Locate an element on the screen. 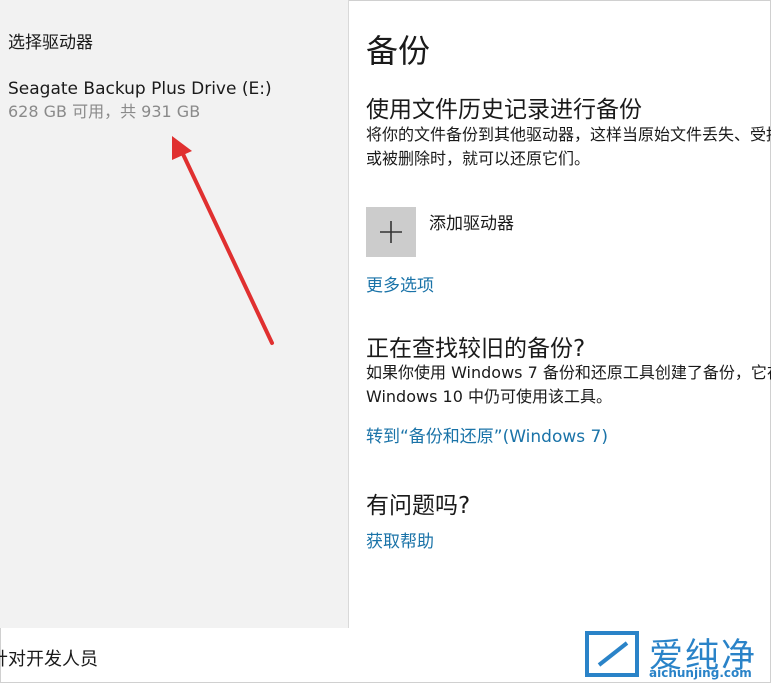  add-drive-tile is located at coordinates (391, 232).